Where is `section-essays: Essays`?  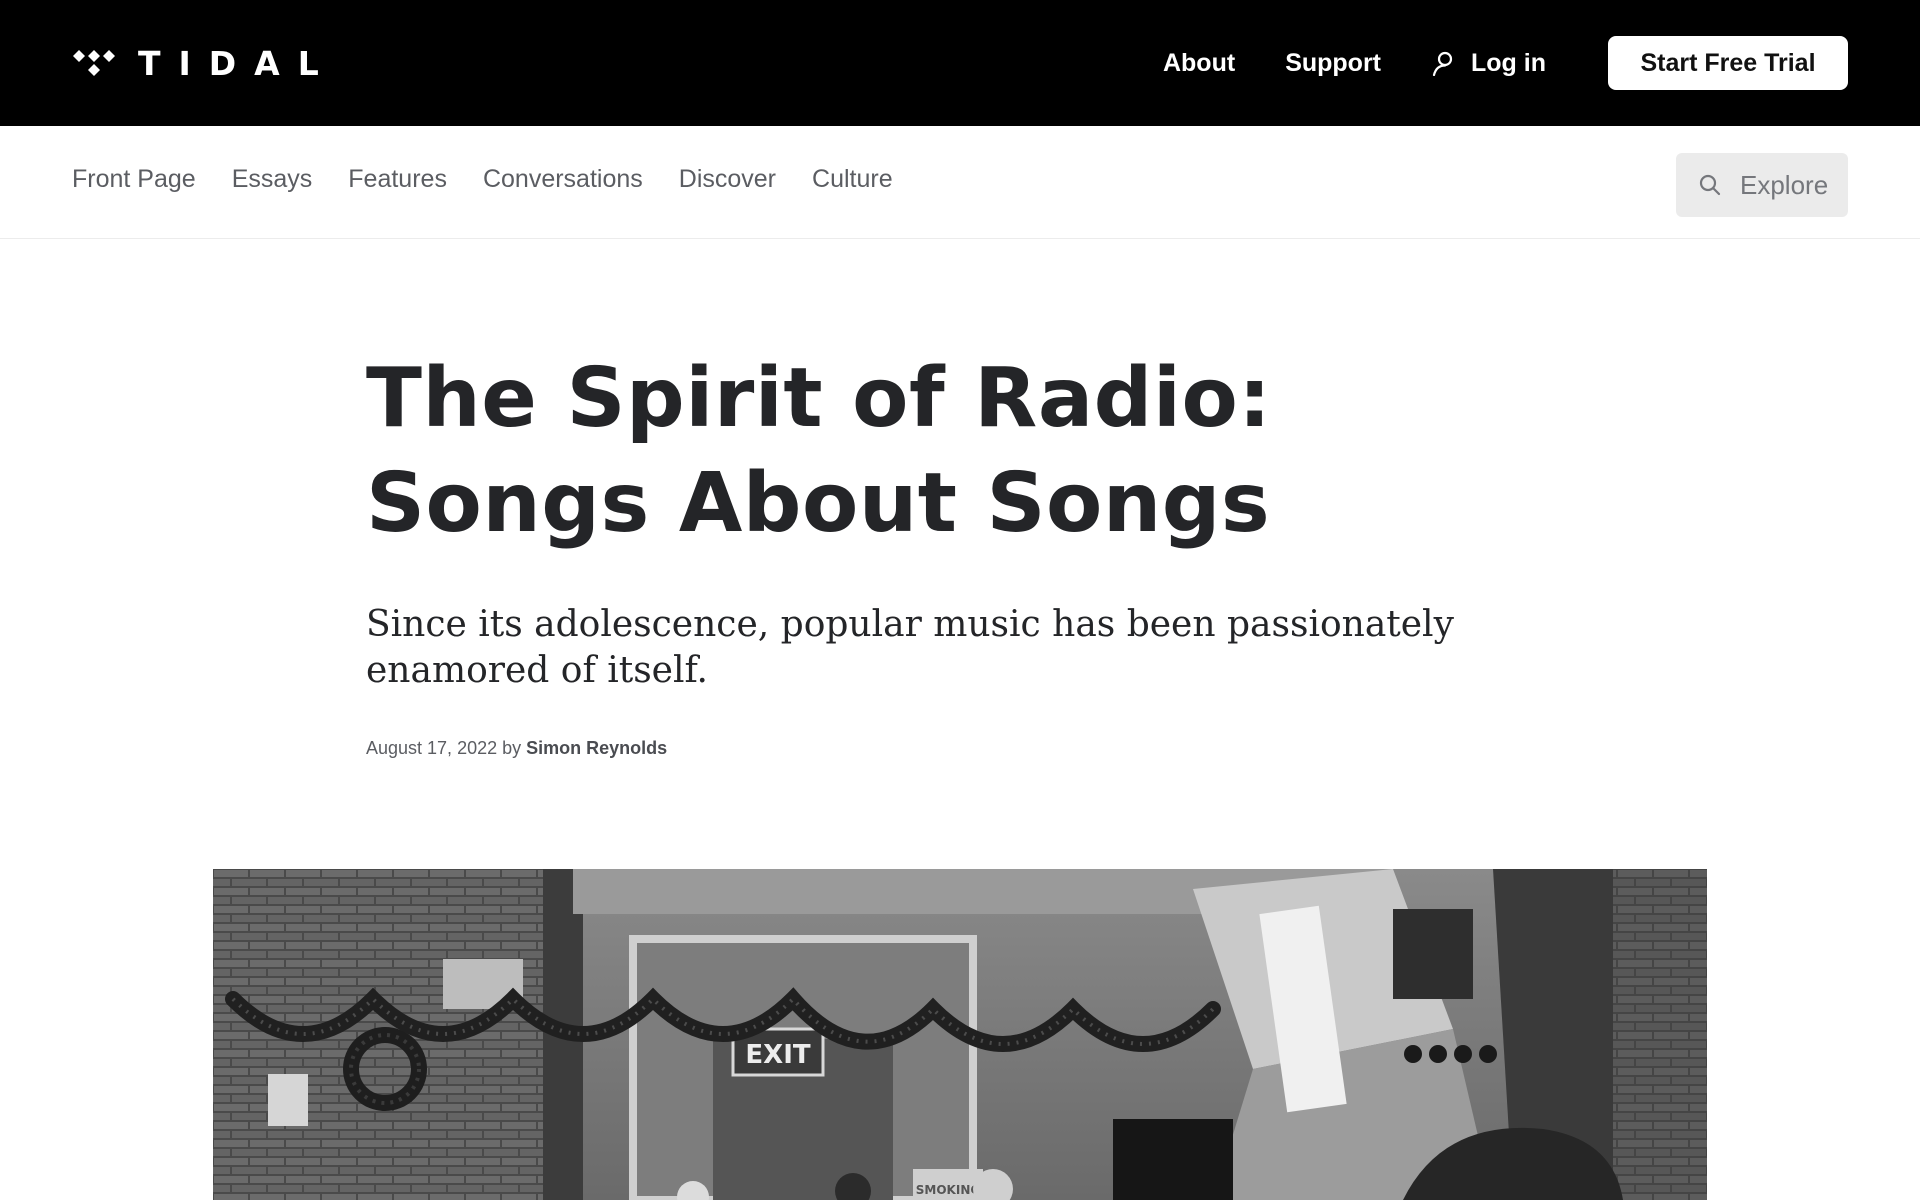
section-essays: Essays is located at coordinates (272, 179).